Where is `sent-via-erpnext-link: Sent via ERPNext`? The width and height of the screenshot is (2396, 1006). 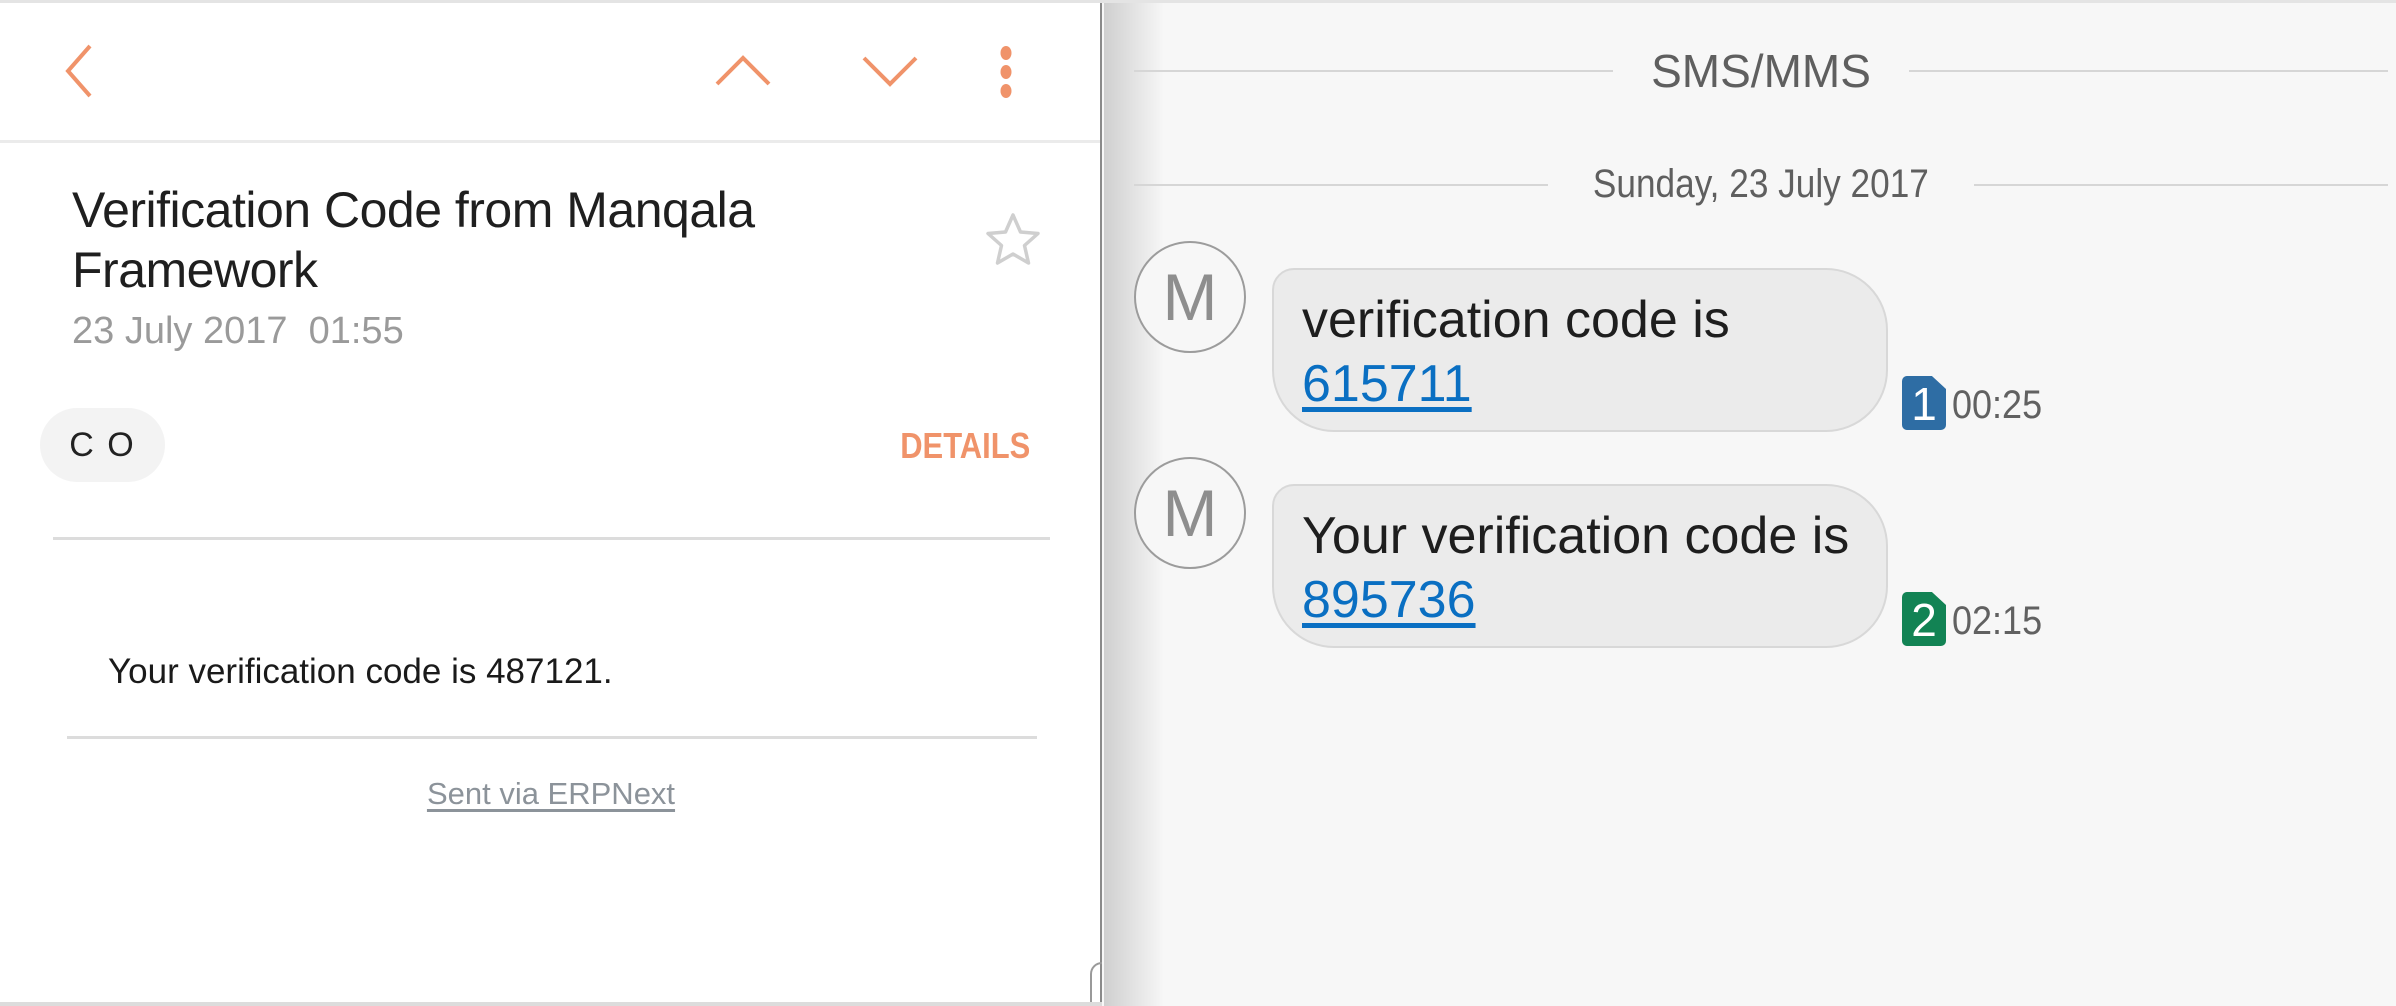
sent-via-erpnext-link: Sent via ERPNext is located at coordinates (551, 793).